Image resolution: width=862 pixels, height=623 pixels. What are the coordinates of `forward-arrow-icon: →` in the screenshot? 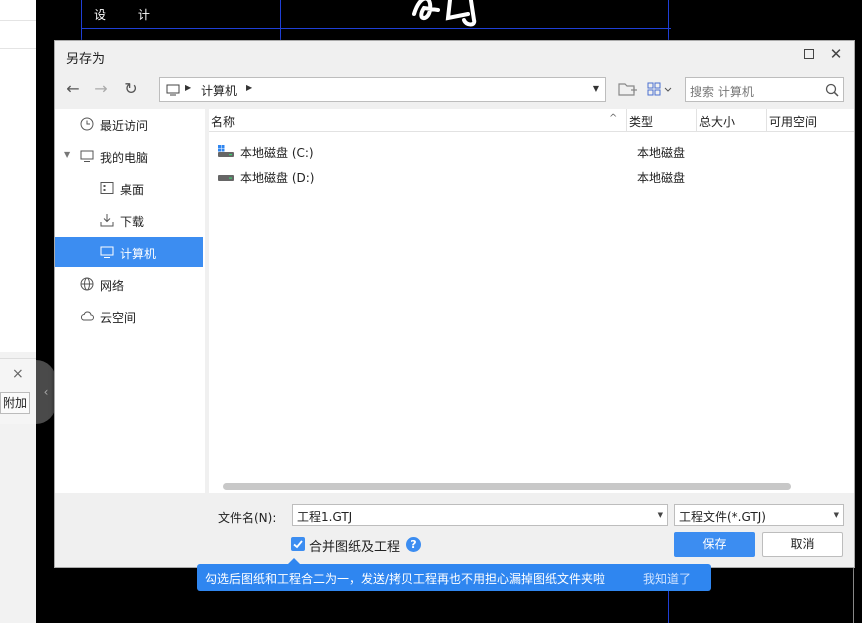 It's located at (101, 89).